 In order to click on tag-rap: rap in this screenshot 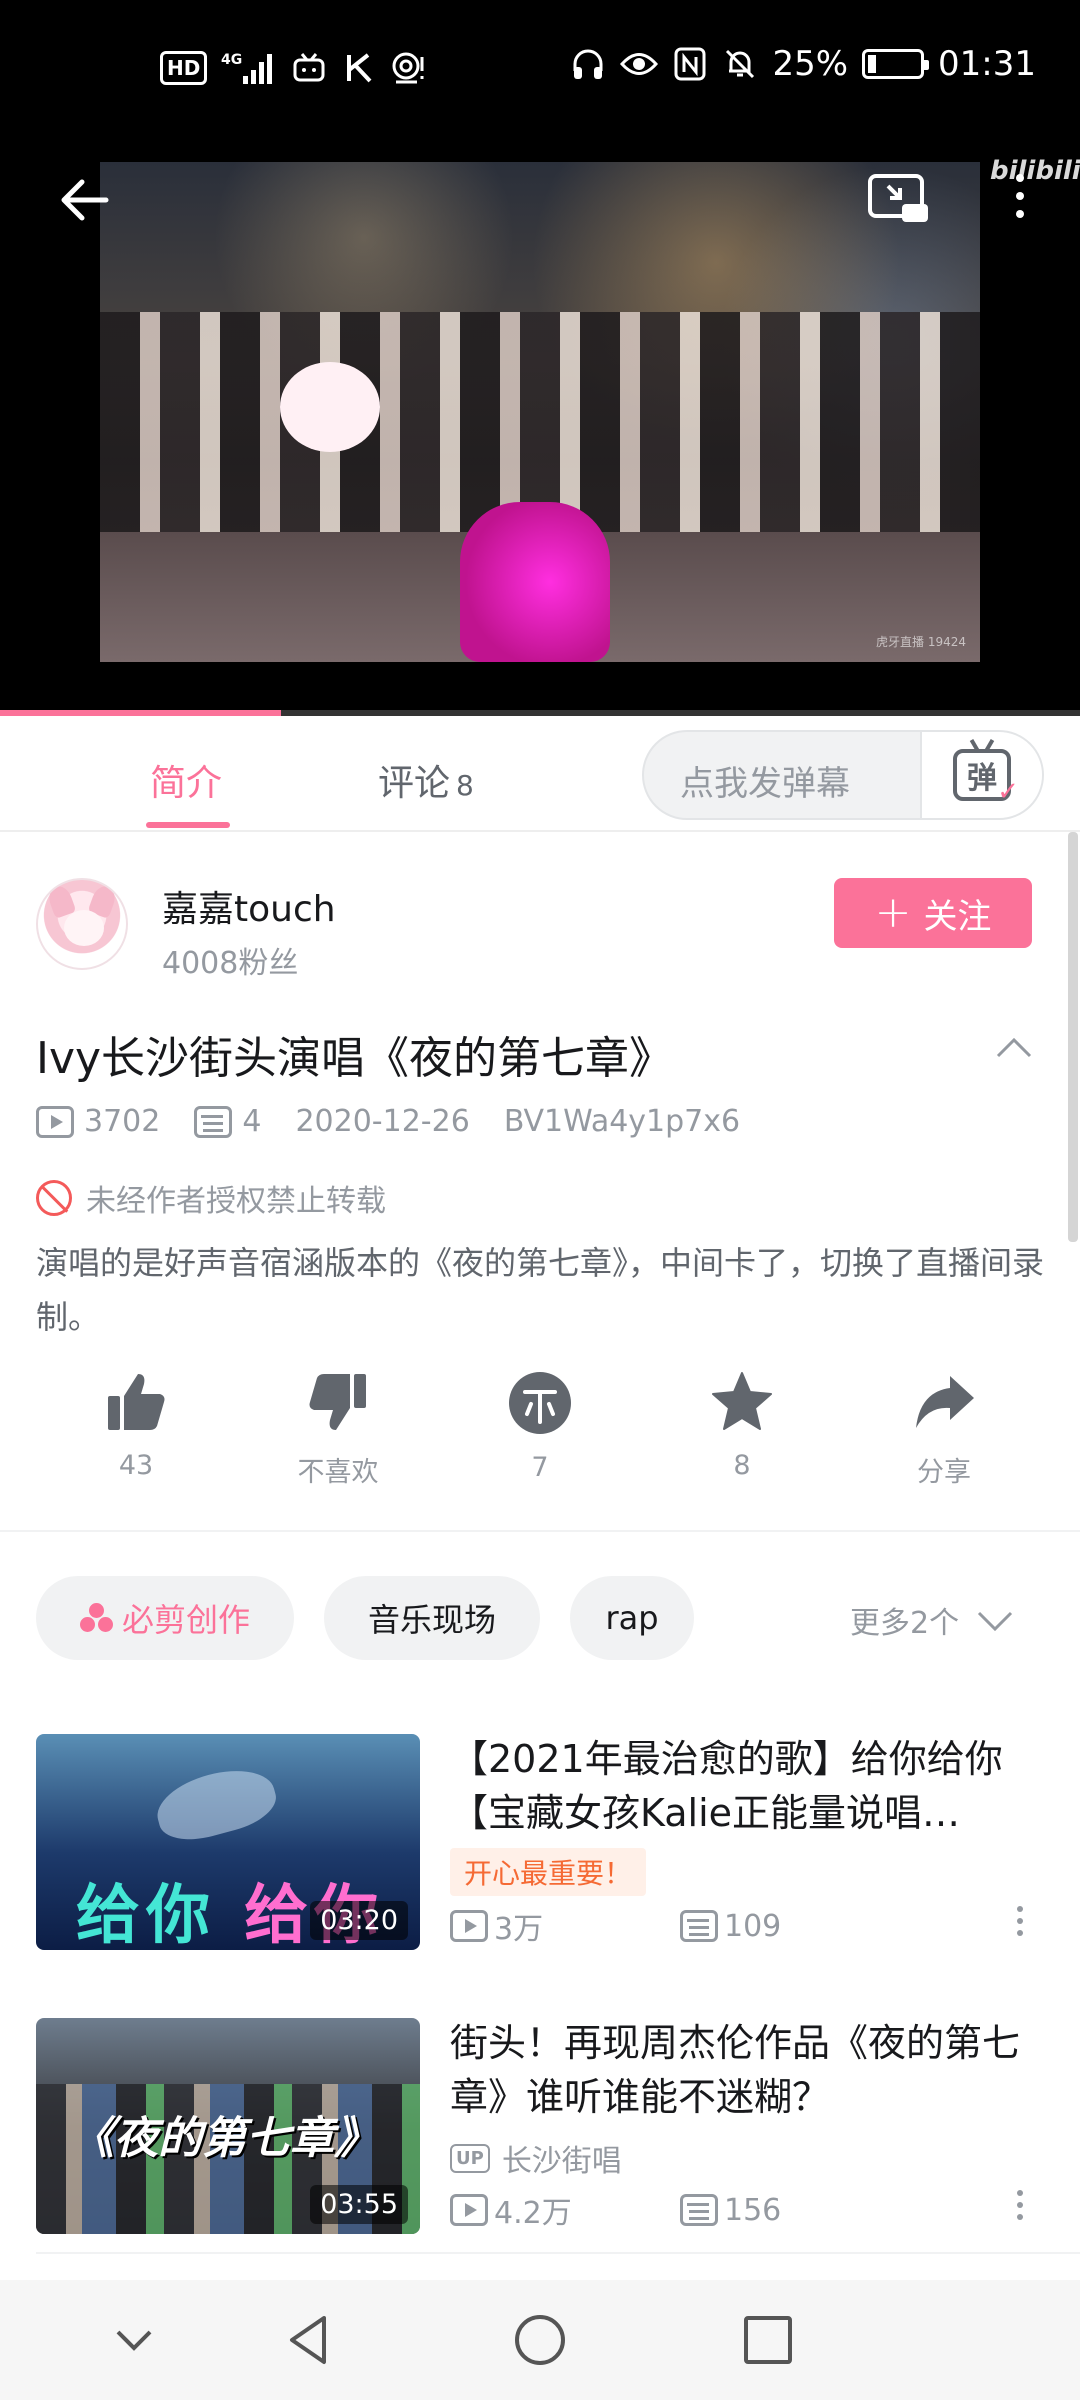, I will do `click(632, 1618)`.